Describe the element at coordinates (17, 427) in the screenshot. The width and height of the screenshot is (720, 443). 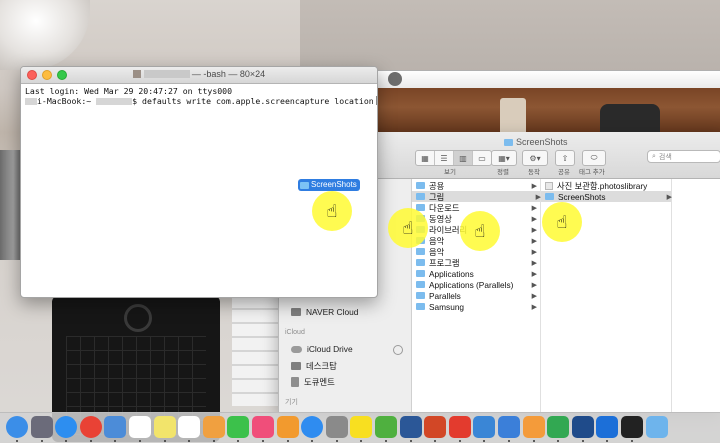
I see `finder-icon` at that location.